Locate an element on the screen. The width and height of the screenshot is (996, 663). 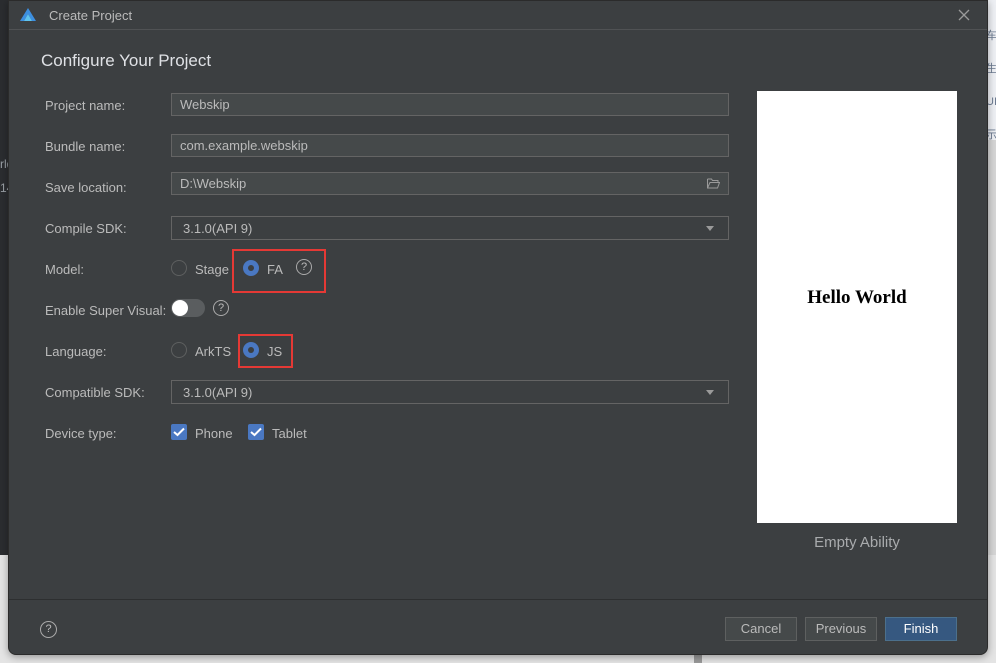
device-tablet-checkbox is located at coordinates (256, 432).